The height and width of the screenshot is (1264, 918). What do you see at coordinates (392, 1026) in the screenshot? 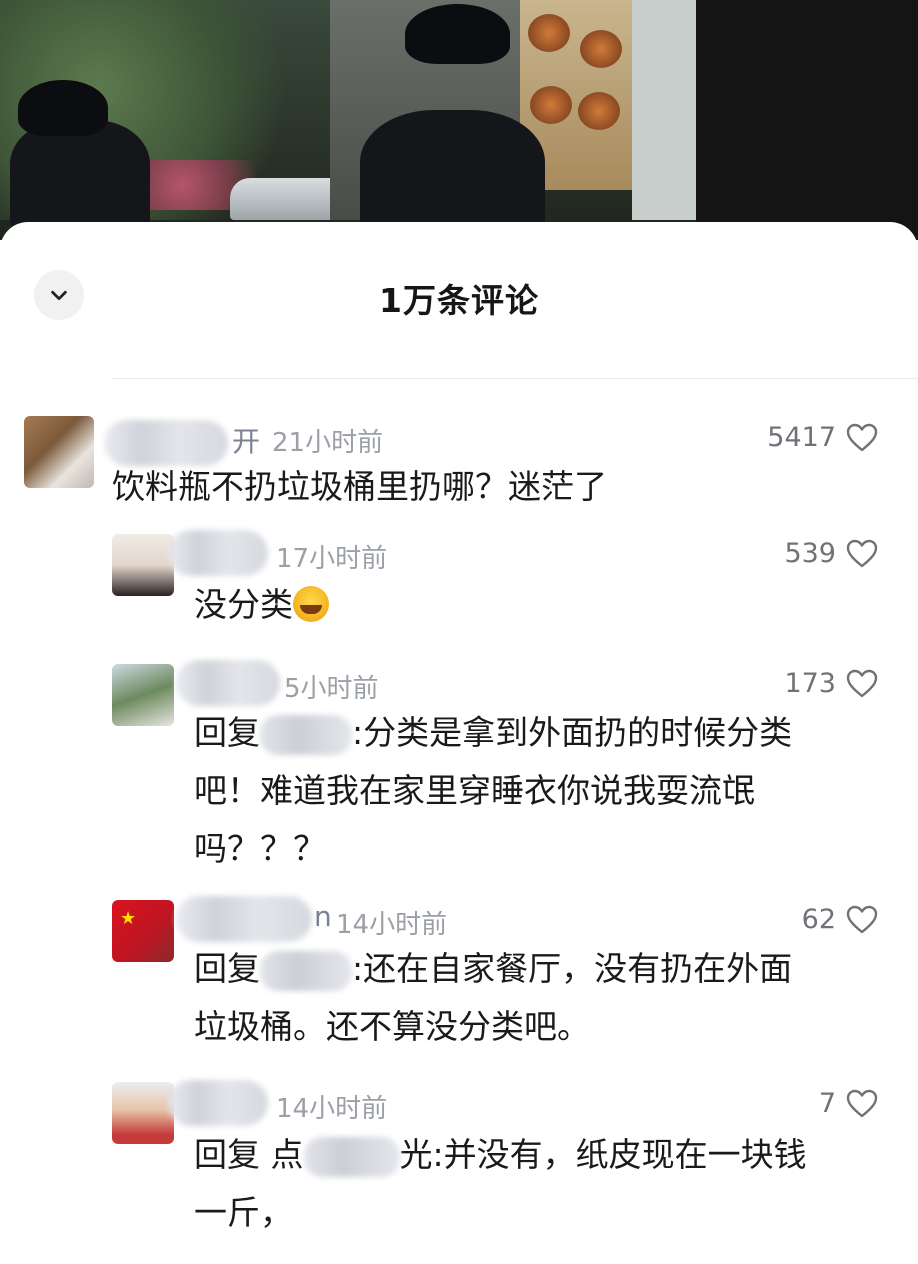
I see `comment-text-line: 垃圾桶。还不算没分类吧。` at bounding box center [392, 1026].